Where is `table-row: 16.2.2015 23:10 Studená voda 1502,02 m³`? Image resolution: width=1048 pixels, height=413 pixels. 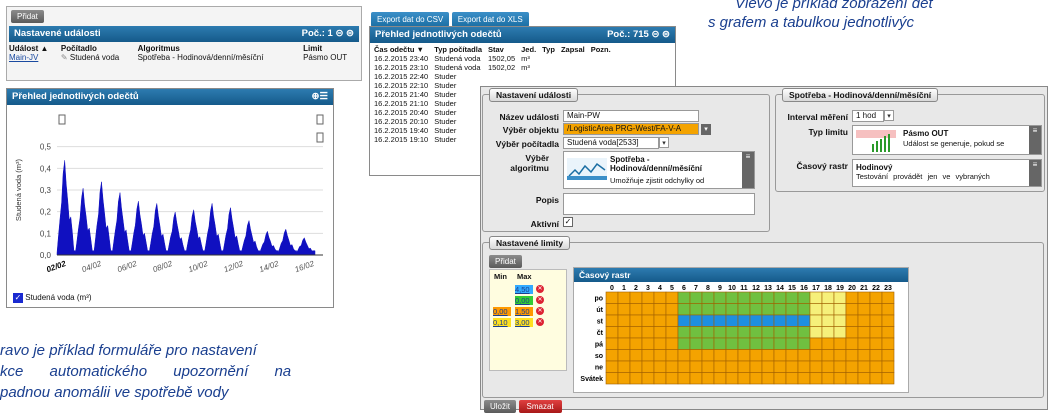
table-row: 16.2.2015 23:10 Studená voda 1502,02 m³ is located at coordinates (495, 67).